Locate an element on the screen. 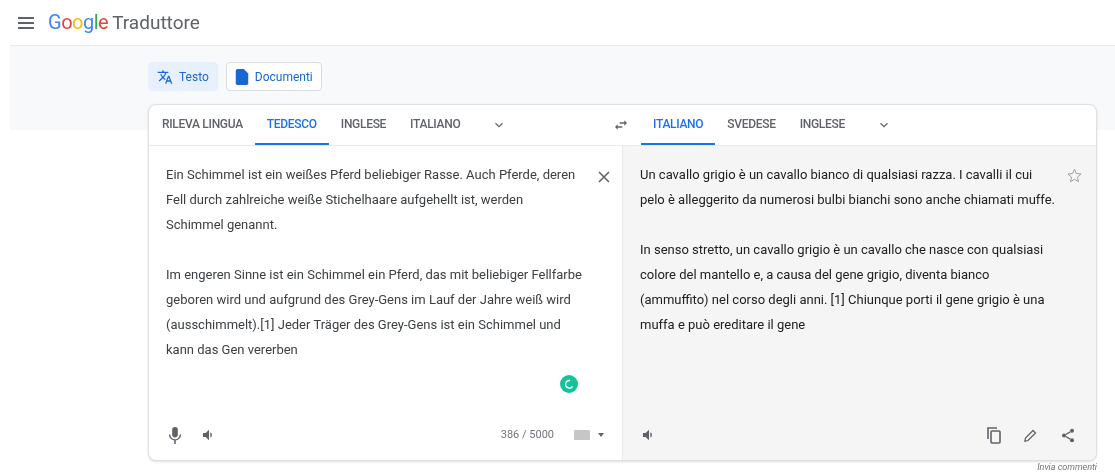  language-tab: TEDESCO is located at coordinates (291, 125).